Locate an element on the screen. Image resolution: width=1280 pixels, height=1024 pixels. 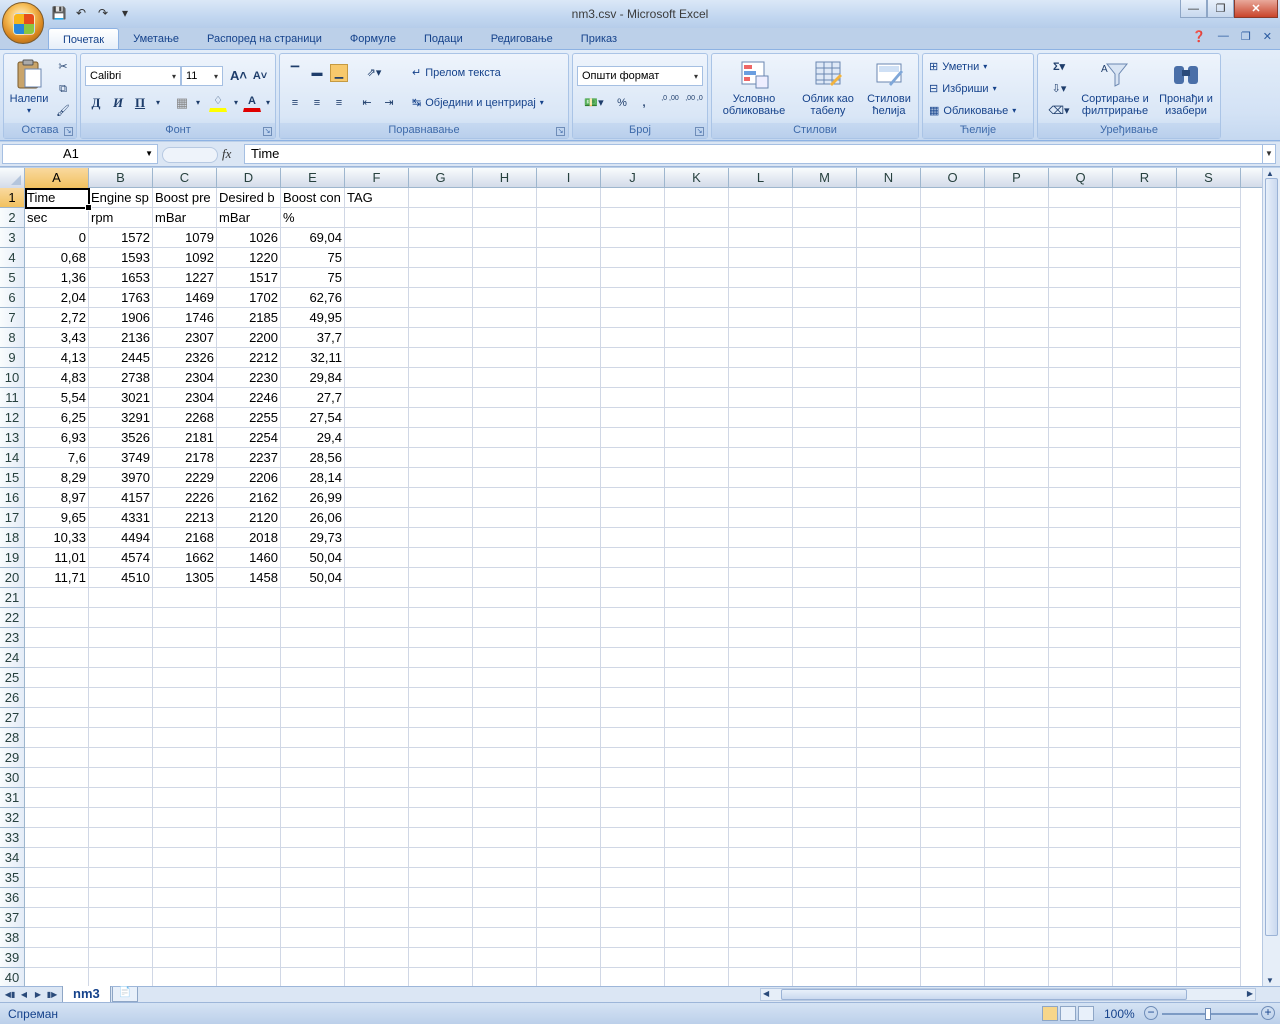
tab-0: Почетак is located at coordinates (84, 39).